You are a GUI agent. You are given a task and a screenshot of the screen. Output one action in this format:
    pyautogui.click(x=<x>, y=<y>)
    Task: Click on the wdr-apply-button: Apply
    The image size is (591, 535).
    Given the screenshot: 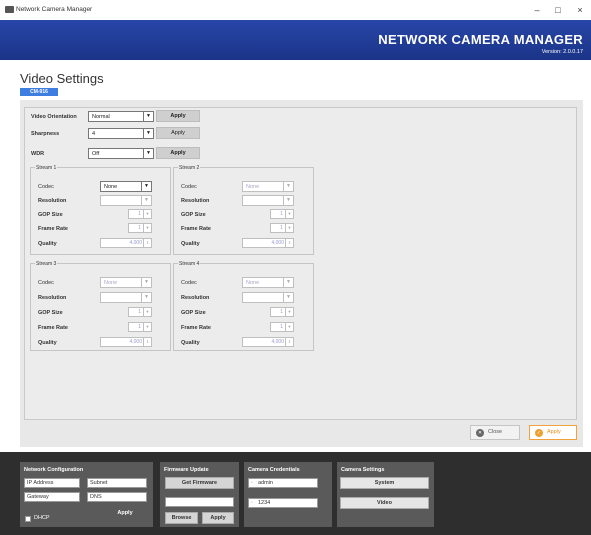 What is the action you would take?
    pyautogui.click(x=178, y=153)
    